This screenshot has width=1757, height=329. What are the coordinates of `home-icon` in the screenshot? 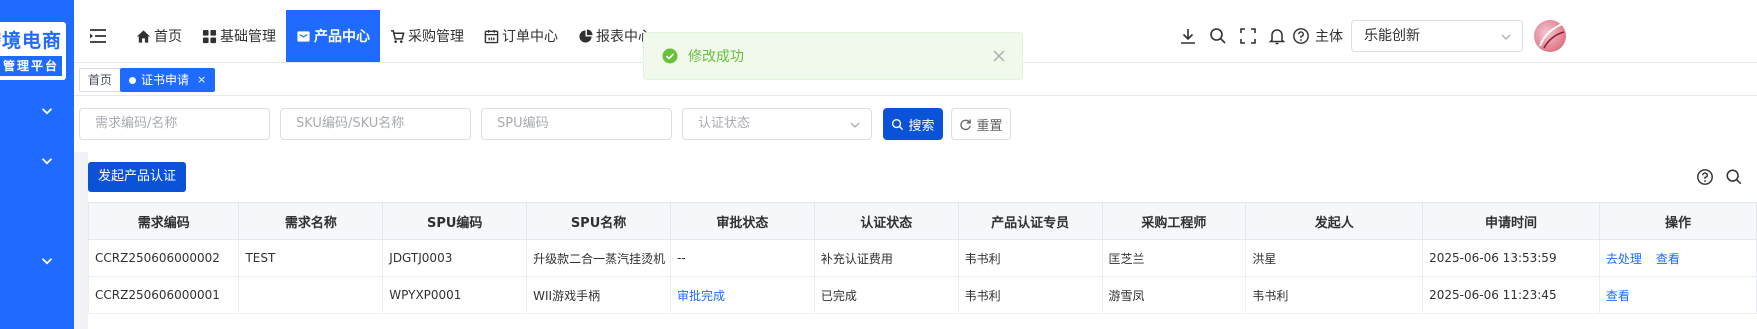 It's located at (143, 36).